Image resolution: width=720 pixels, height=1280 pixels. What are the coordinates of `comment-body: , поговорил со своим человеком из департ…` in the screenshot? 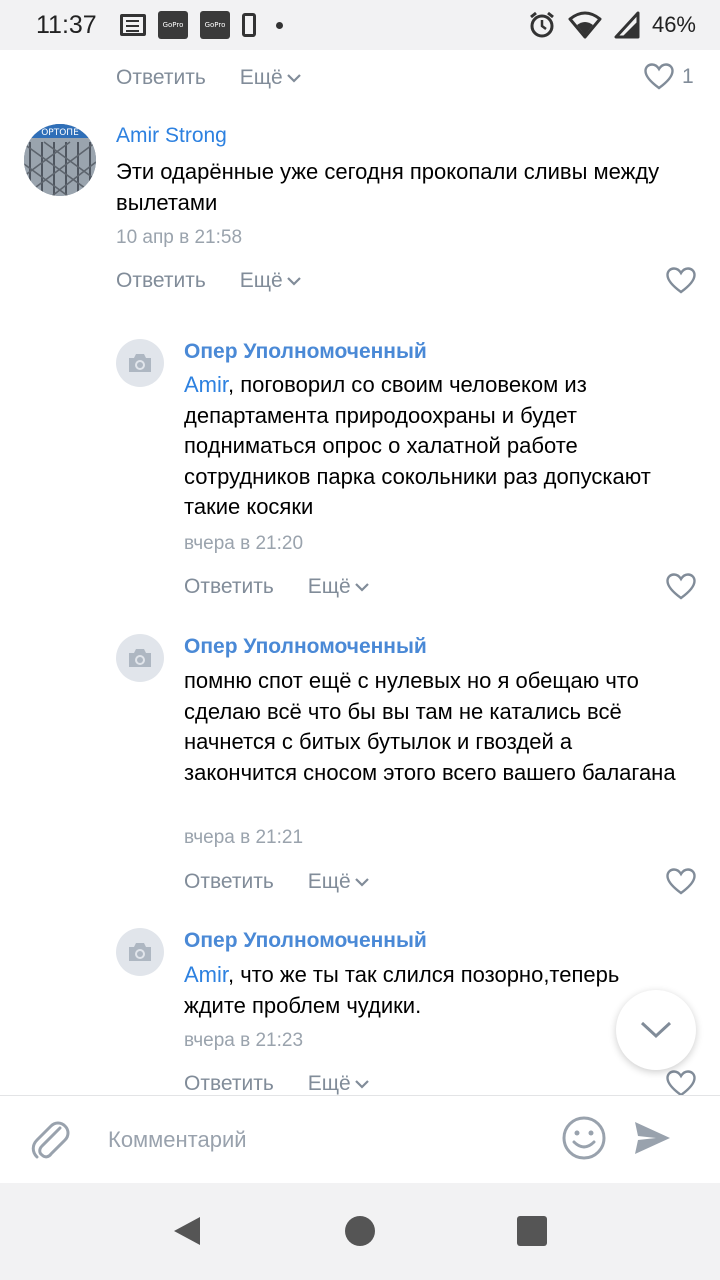 It's located at (417, 445).